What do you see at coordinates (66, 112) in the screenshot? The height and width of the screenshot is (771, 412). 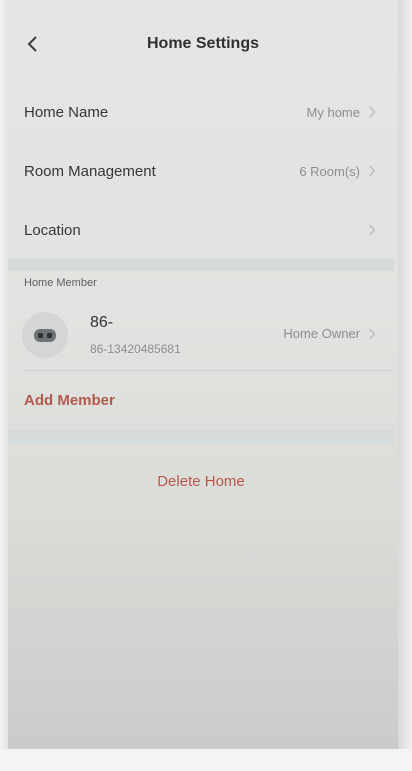 I see `row-label: Home Name` at bounding box center [66, 112].